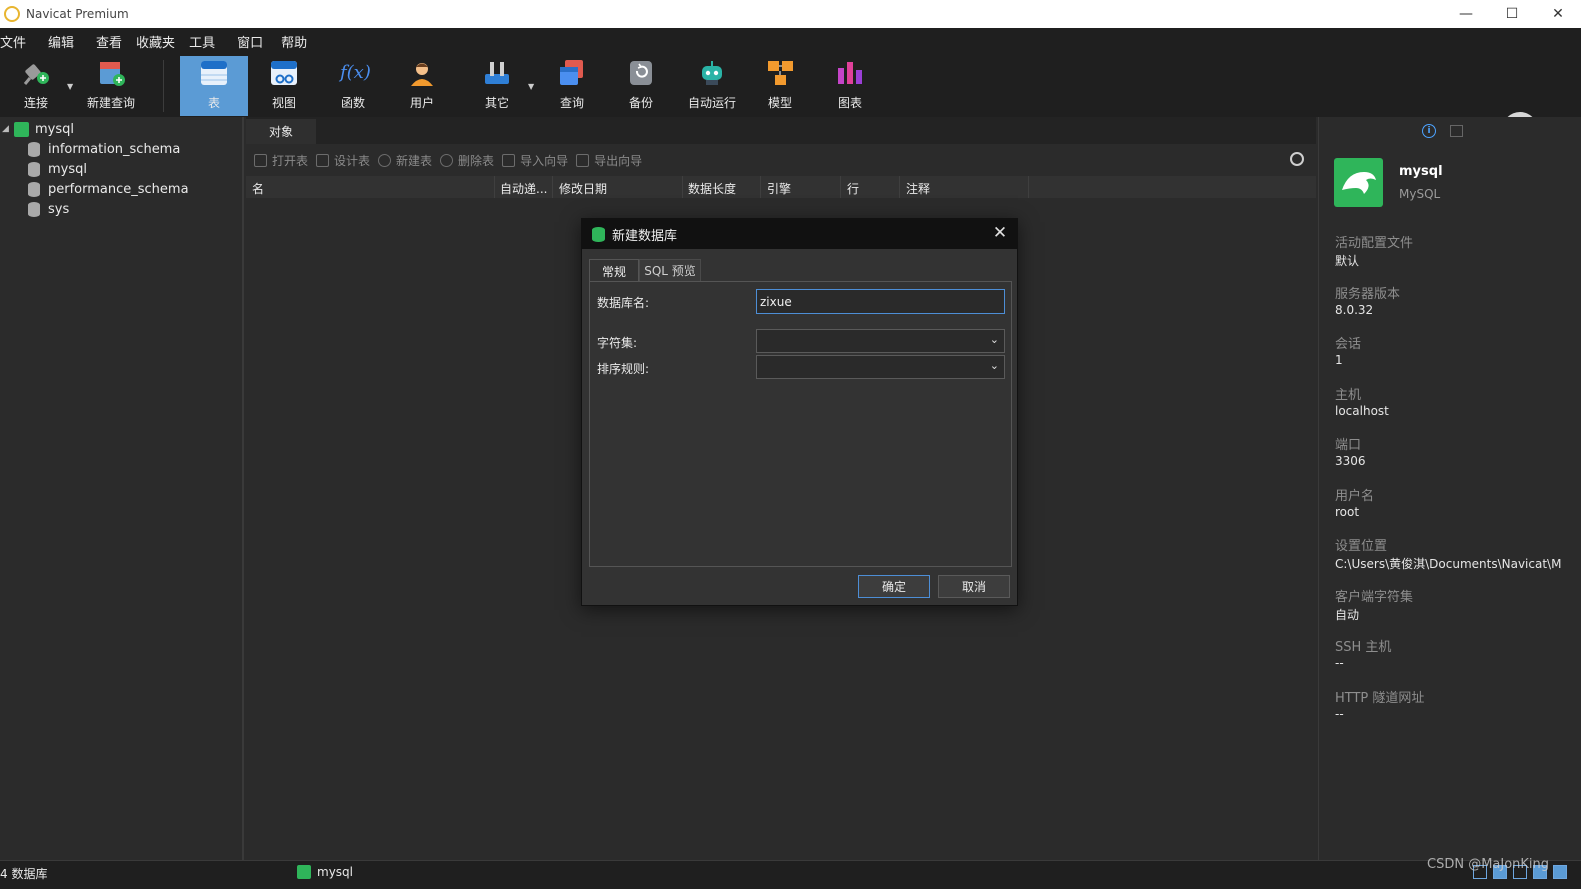 The image size is (1581, 889). What do you see at coordinates (281, 131) in the screenshot?
I see `tab-objects: 对象` at bounding box center [281, 131].